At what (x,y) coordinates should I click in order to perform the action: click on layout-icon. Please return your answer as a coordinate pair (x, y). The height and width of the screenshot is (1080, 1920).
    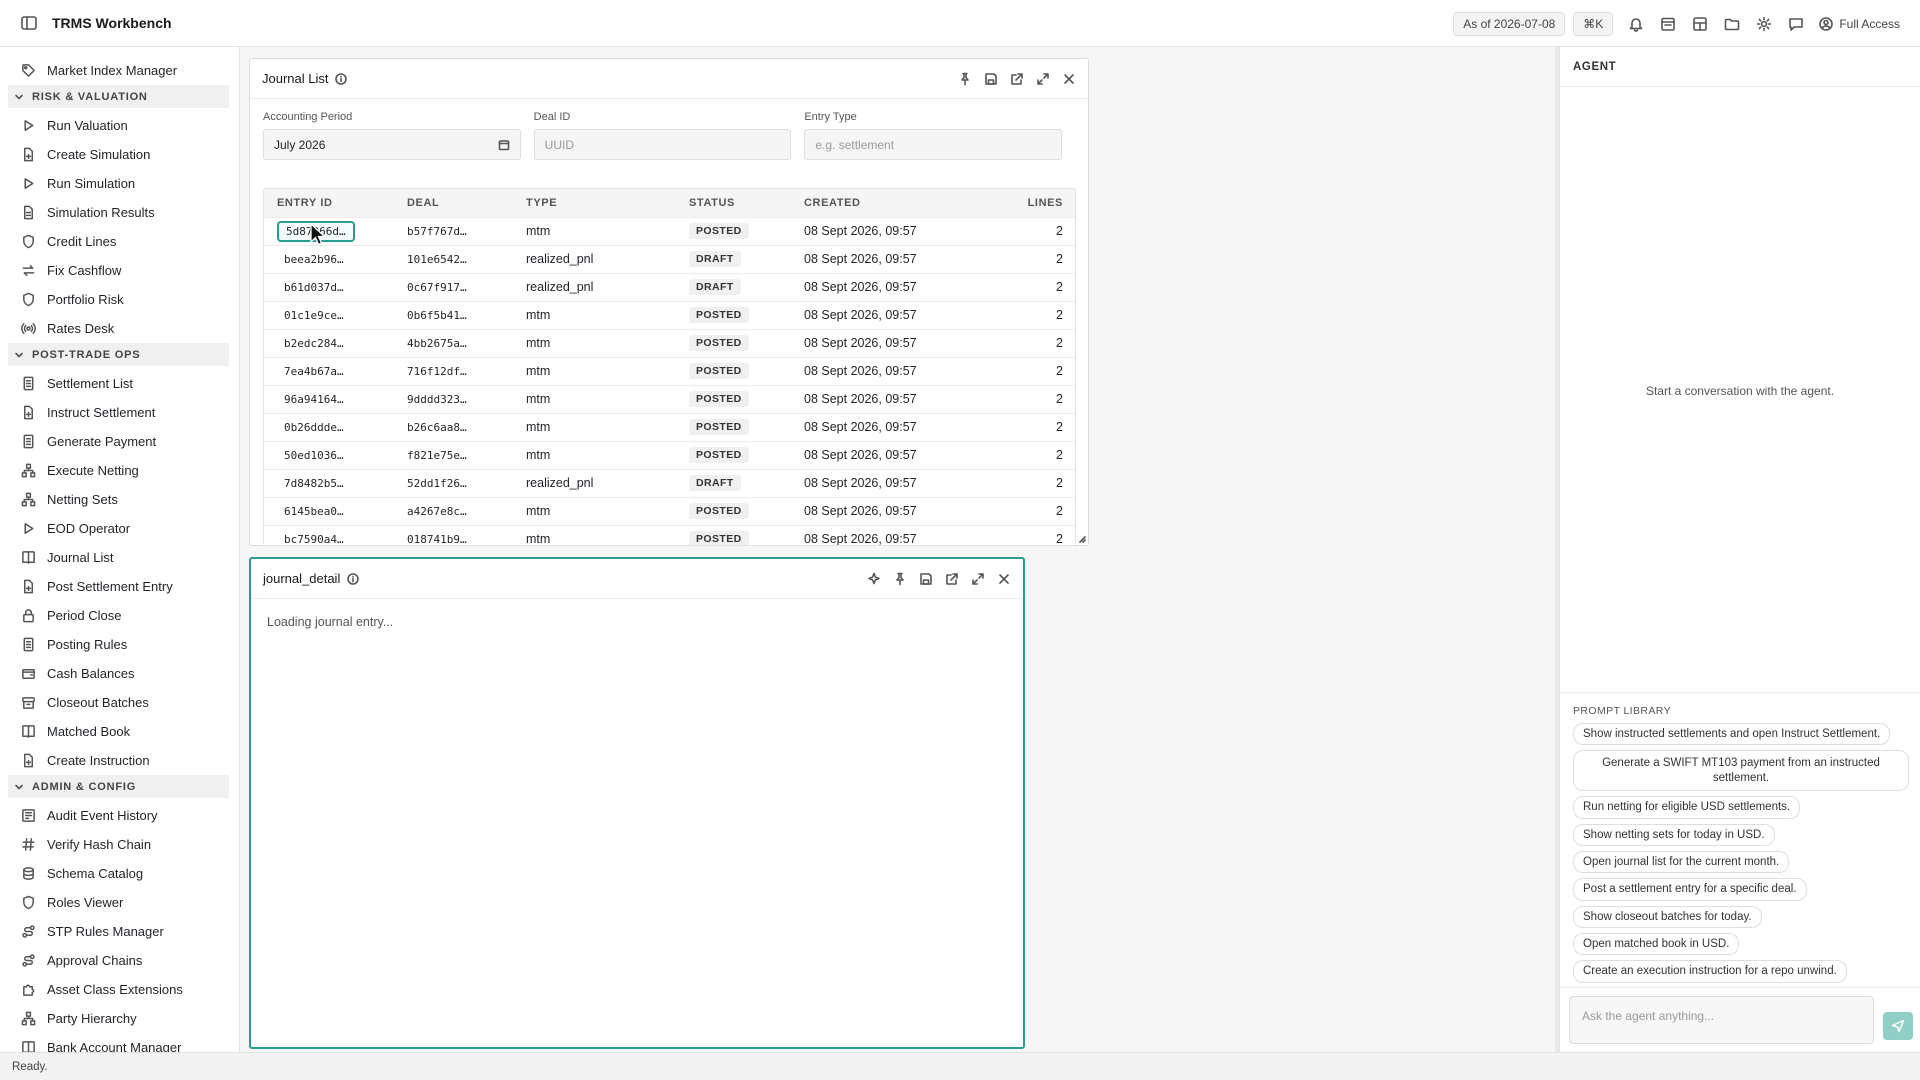
    Looking at the image, I should click on (1700, 24).